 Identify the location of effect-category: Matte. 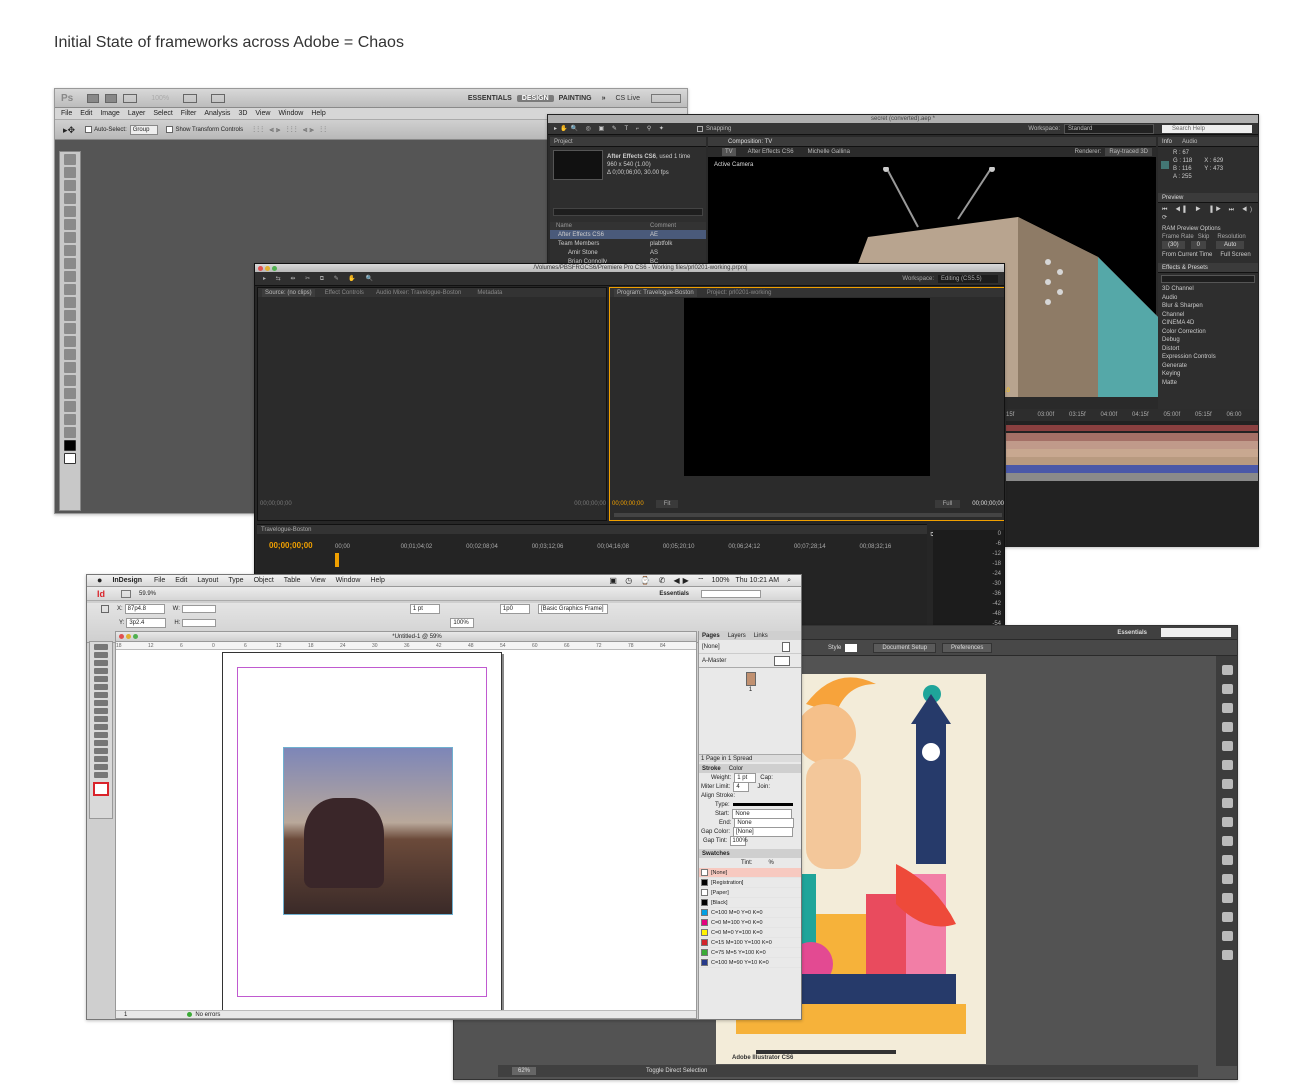
(1210, 383).